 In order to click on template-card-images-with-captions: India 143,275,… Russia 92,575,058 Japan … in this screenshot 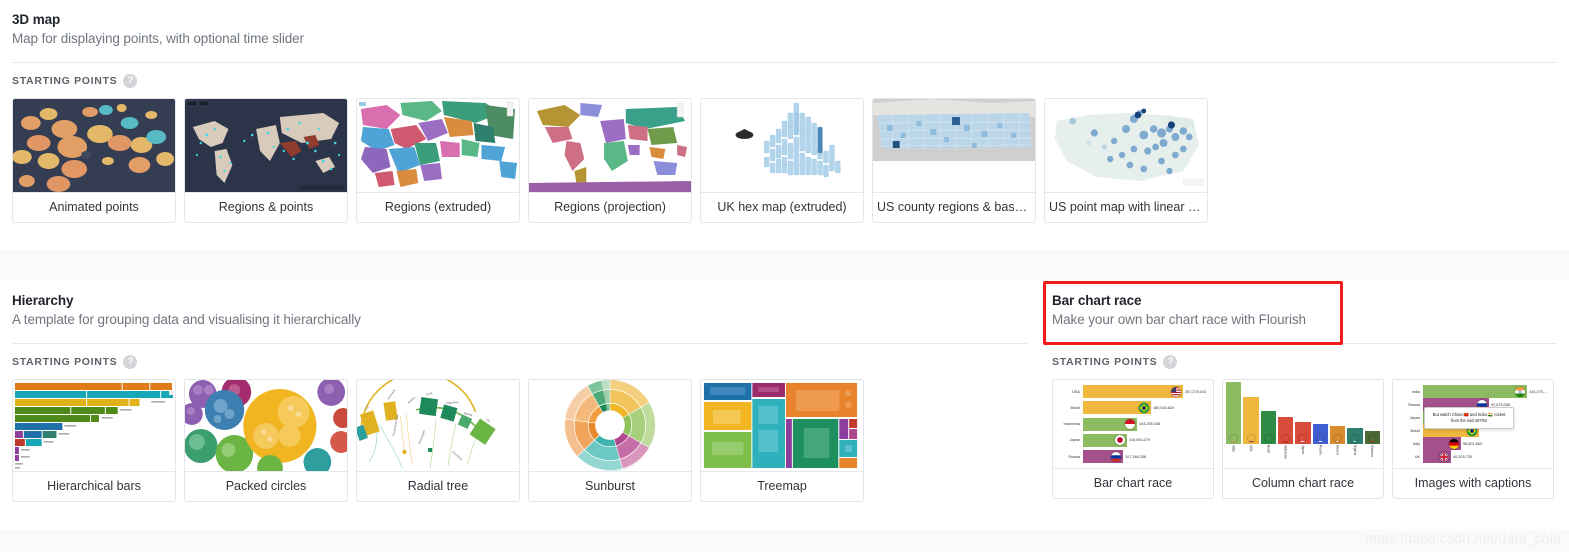, I will do `click(1473, 439)`.